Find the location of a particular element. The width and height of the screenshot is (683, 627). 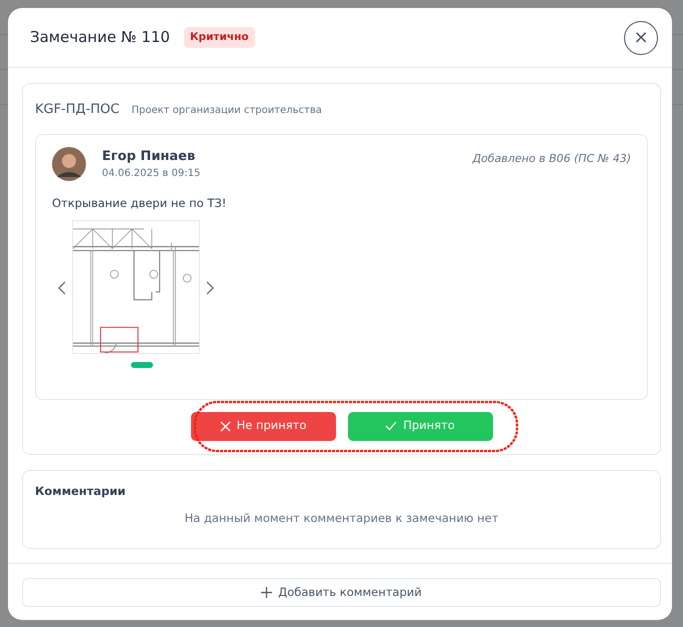

severity-badge: Критично is located at coordinates (219, 37).